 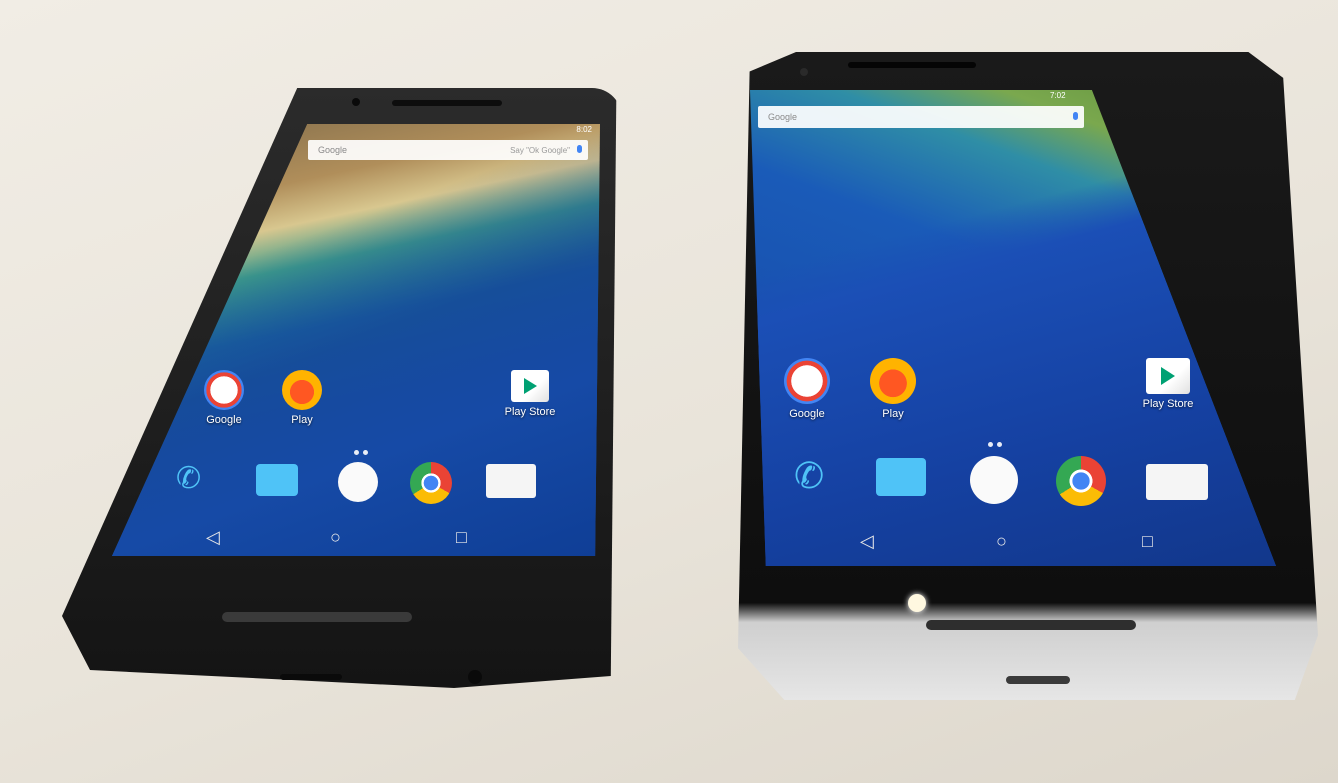 I want to click on right-status-time: 7:02, so click(x=1058, y=95).